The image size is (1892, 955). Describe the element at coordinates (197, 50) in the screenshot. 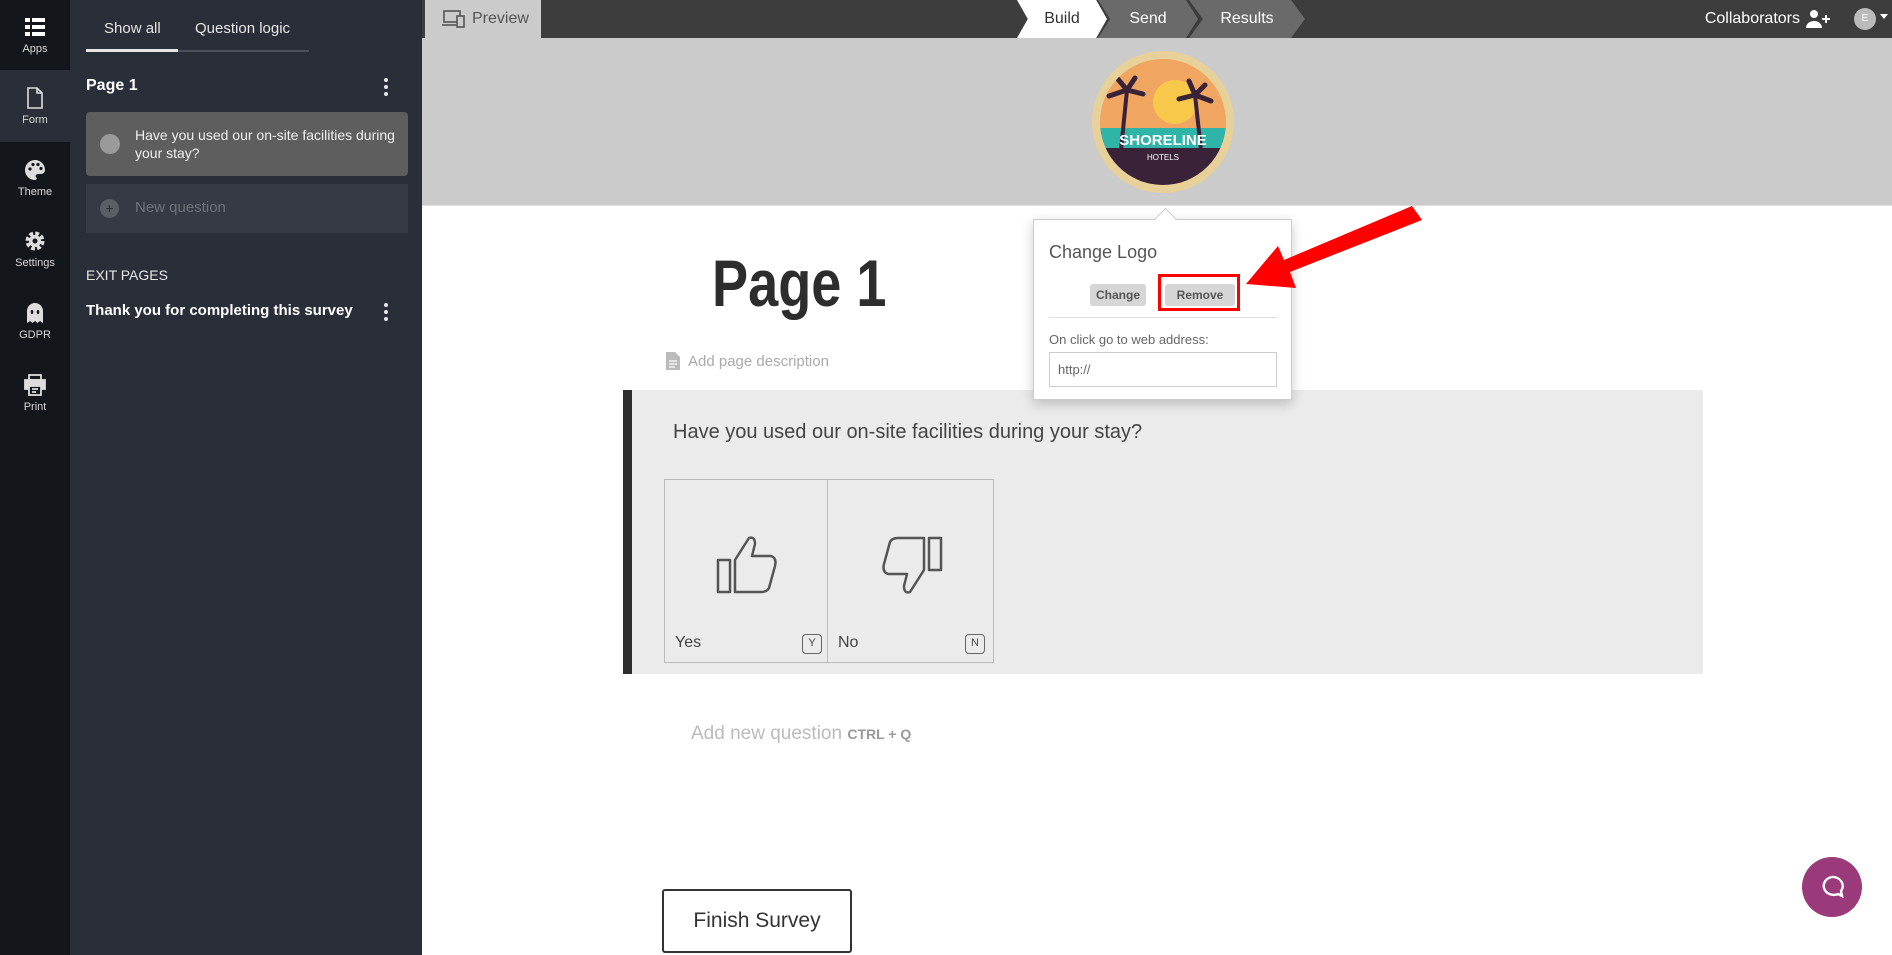

I see `tab-underline` at that location.